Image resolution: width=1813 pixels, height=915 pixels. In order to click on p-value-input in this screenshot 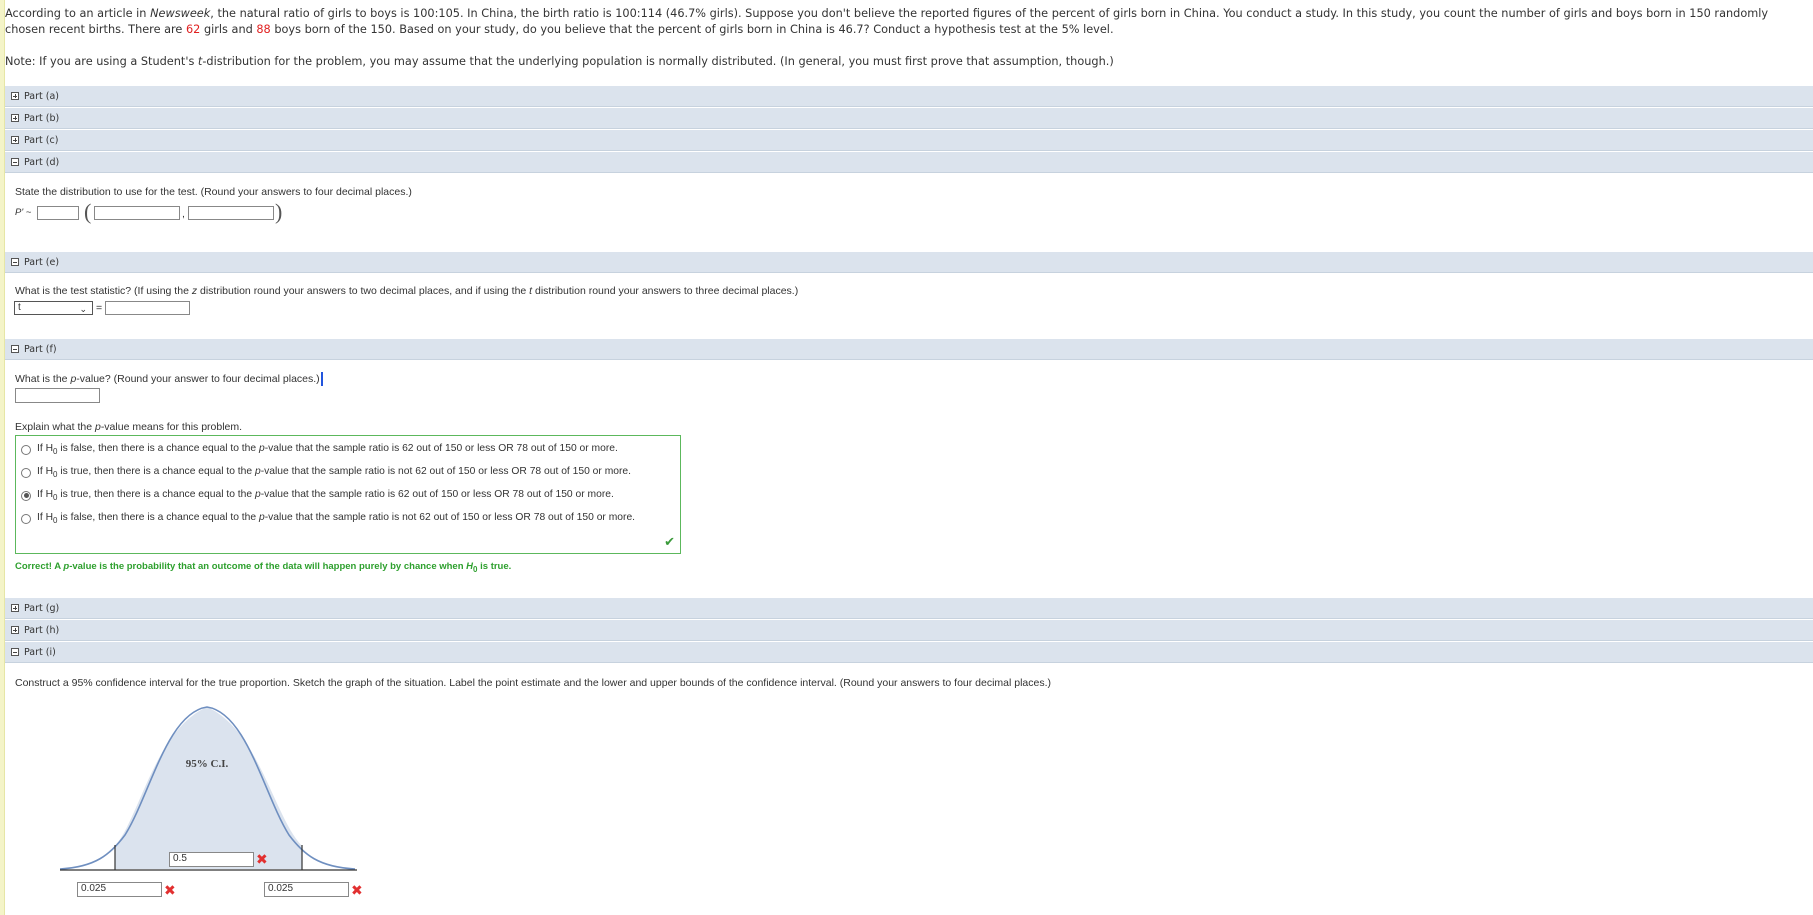, I will do `click(57, 395)`.